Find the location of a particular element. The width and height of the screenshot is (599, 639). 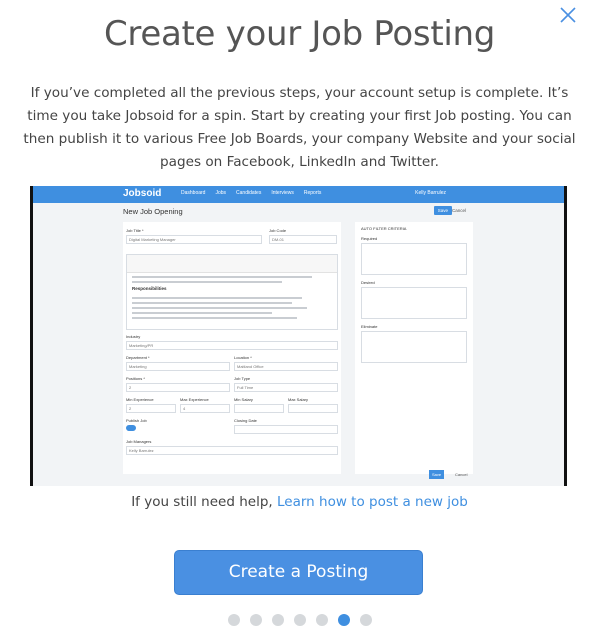

field-department: Marketing is located at coordinates (178, 366).